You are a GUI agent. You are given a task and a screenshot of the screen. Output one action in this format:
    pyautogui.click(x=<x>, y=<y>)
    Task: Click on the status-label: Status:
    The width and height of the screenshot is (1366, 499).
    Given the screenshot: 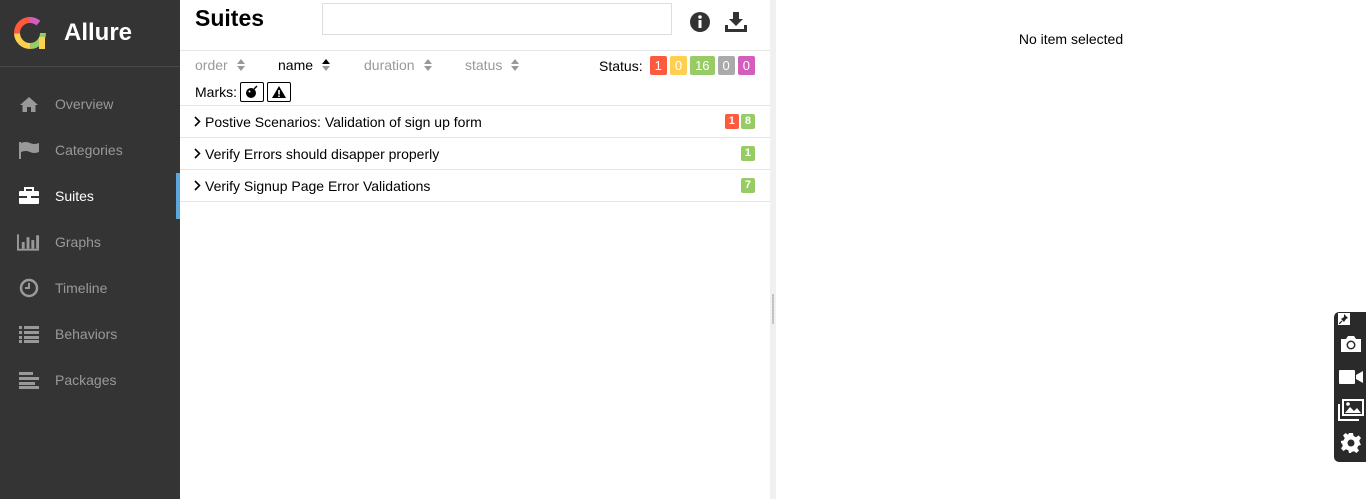 What is the action you would take?
    pyautogui.click(x=621, y=65)
    